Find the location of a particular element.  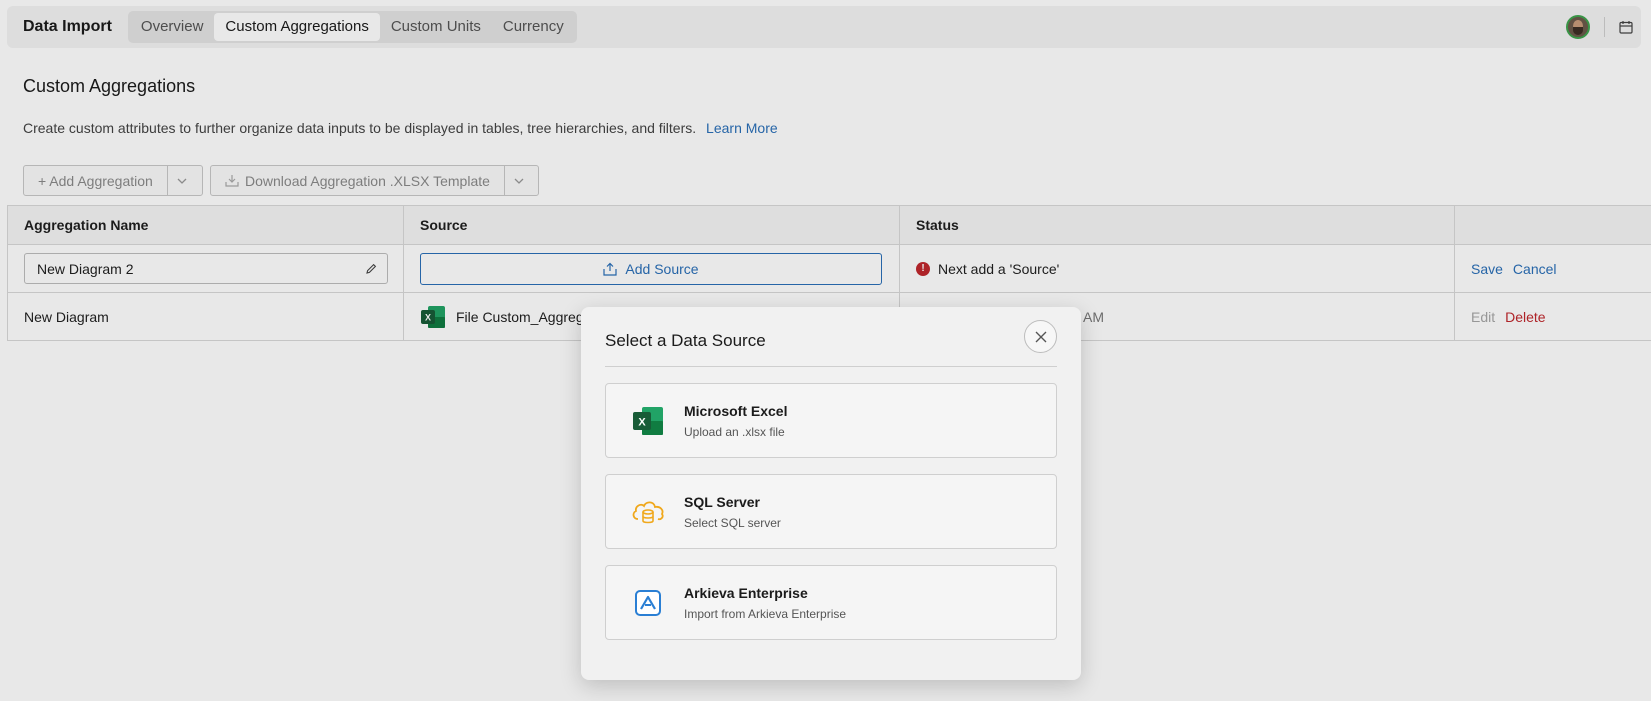

close-button is located at coordinates (1040, 336).